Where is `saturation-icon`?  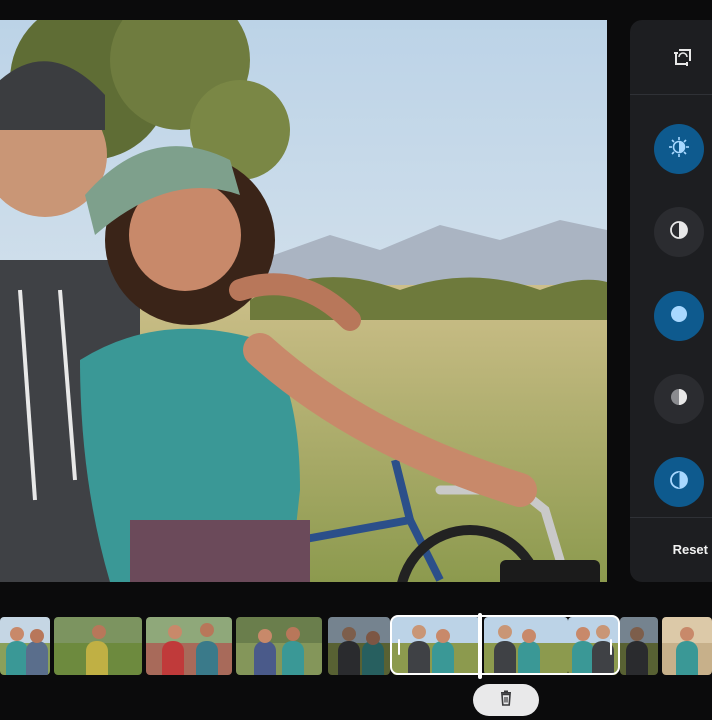 saturation-icon is located at coordinates (679, 482).